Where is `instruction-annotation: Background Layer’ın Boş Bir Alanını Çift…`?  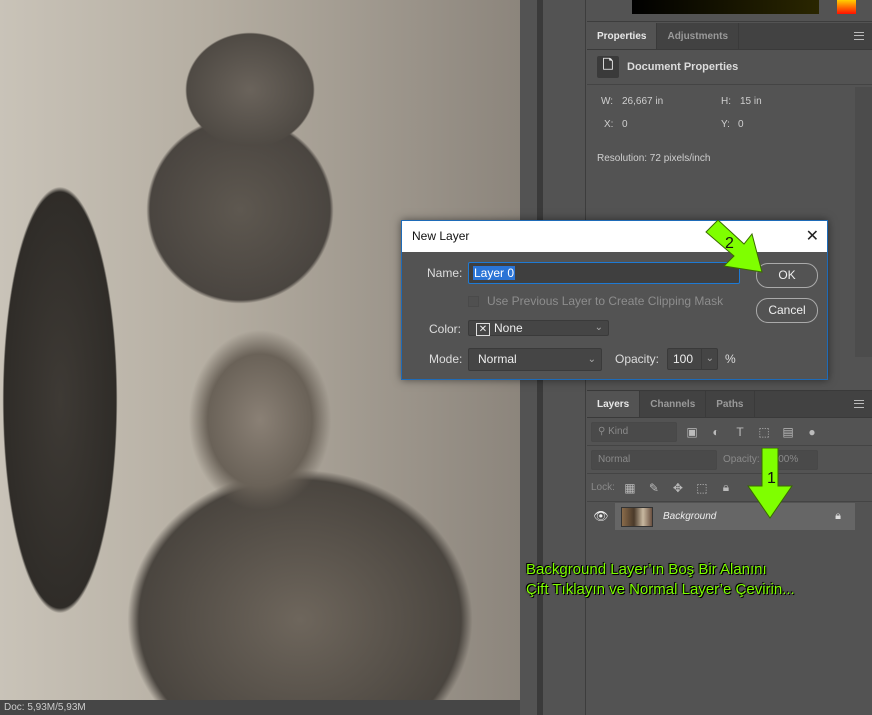
instruction-annotation: Background Layer’ın Boş Bir Alanını Çift… is located at coordinates (660, 580).